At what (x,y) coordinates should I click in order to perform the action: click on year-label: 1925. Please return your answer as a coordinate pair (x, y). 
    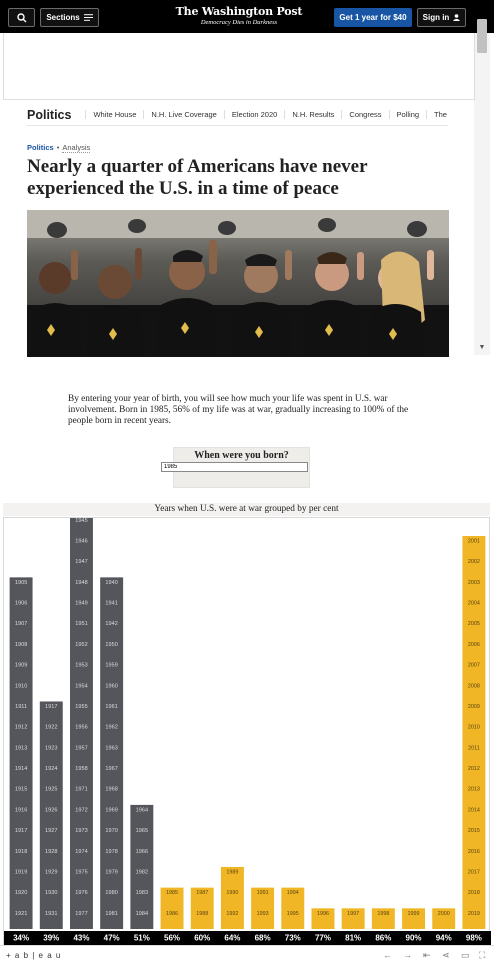
    Looking at the image, I should click on (51, 790).